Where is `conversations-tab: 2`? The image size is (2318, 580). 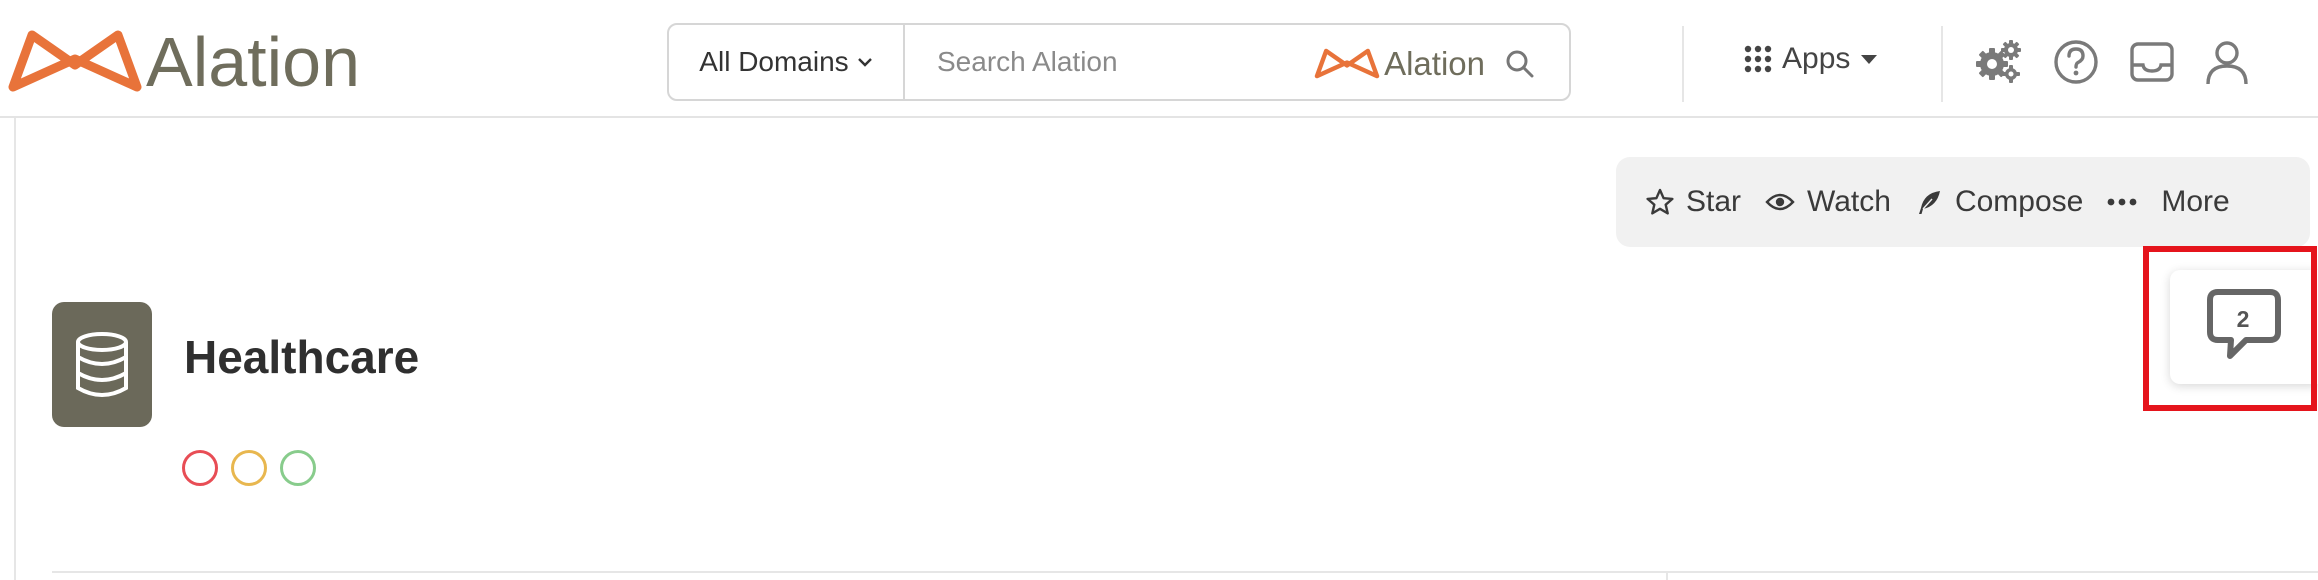
conversations-tab: 2 is located at coordinates (2244, 327).